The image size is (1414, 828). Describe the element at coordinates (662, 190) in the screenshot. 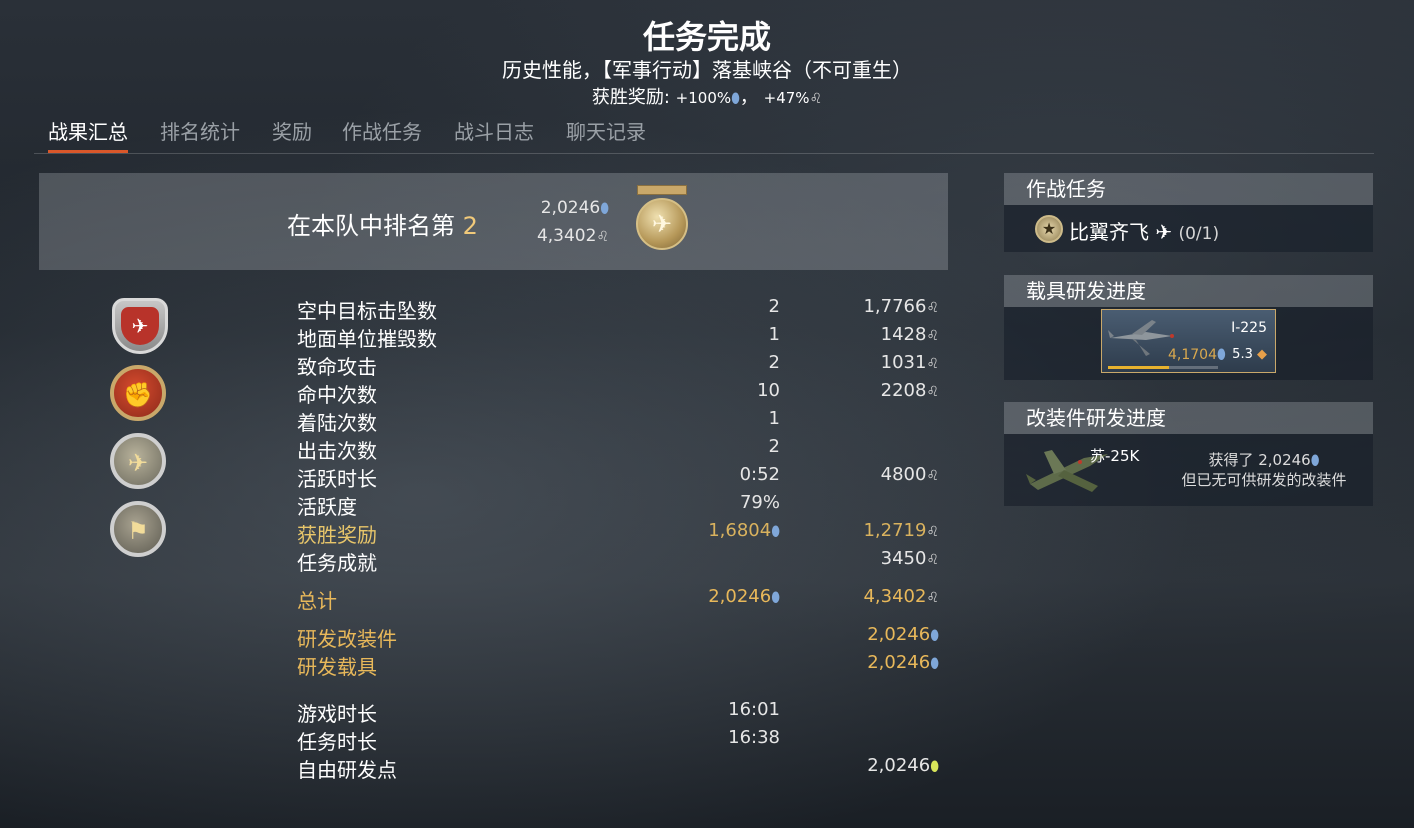

I see `medal-ribbon` at that location.